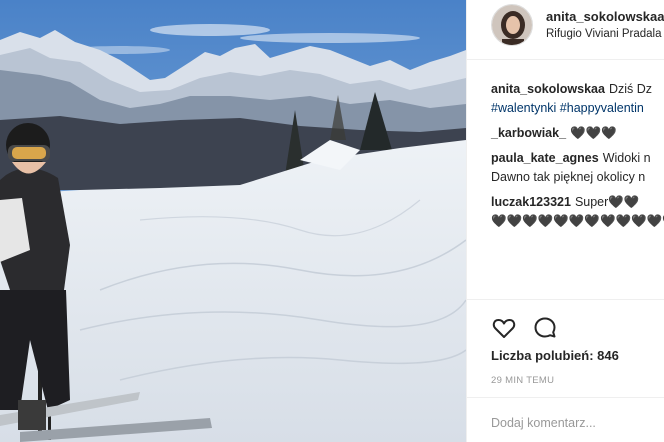  Describe the element at coordinates (630, 89) in the screenshot. I see `caption-text: Dziś Dz` at that location.